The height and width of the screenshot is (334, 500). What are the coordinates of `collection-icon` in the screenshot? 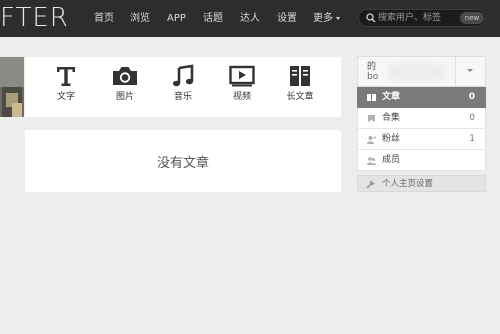 It's located at (371, 118).